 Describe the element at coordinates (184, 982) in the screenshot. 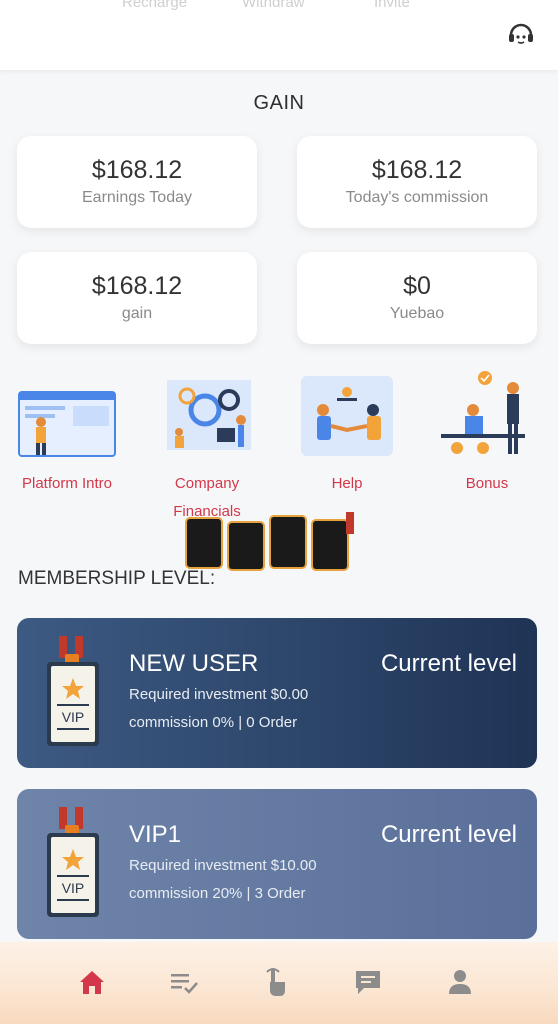

I see `list-check-icon` at that location.